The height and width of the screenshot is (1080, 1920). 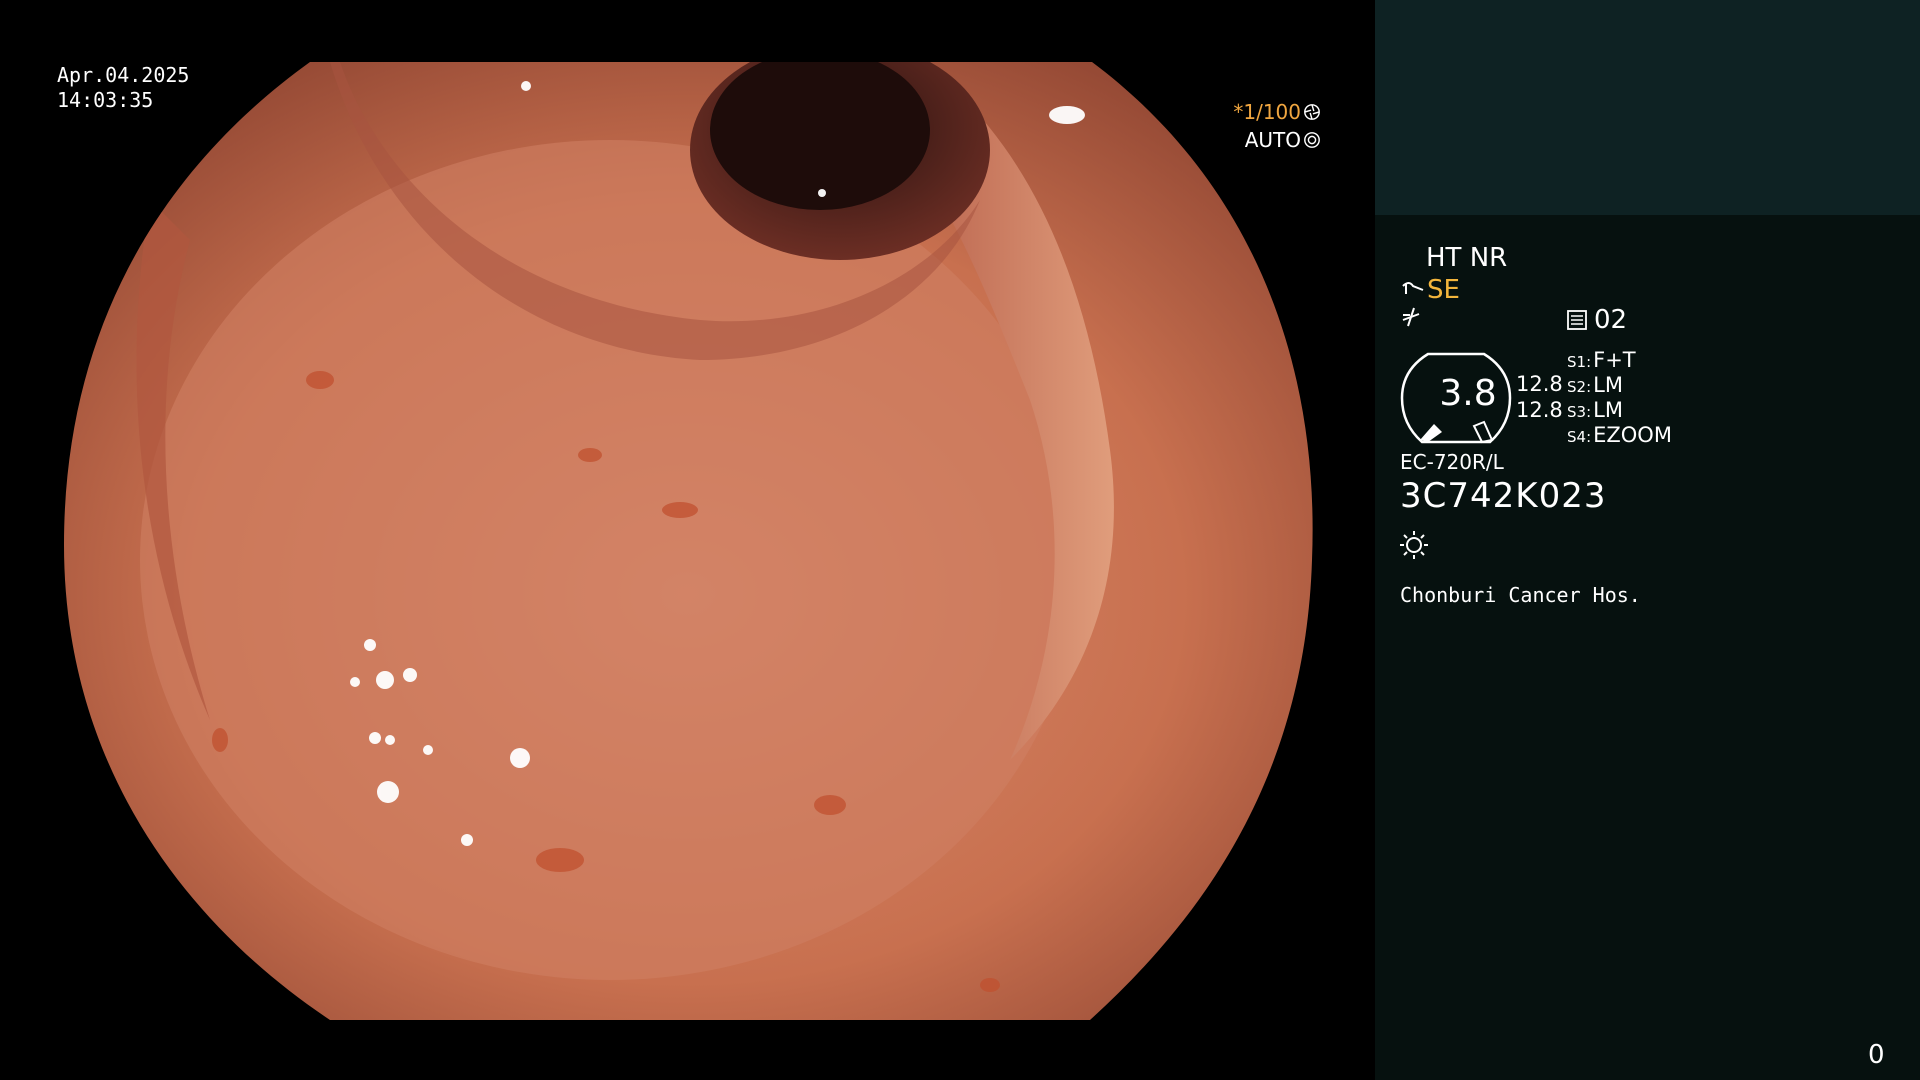 I want to click on switch-3: S3: LM, so click(x=1595, y=410).